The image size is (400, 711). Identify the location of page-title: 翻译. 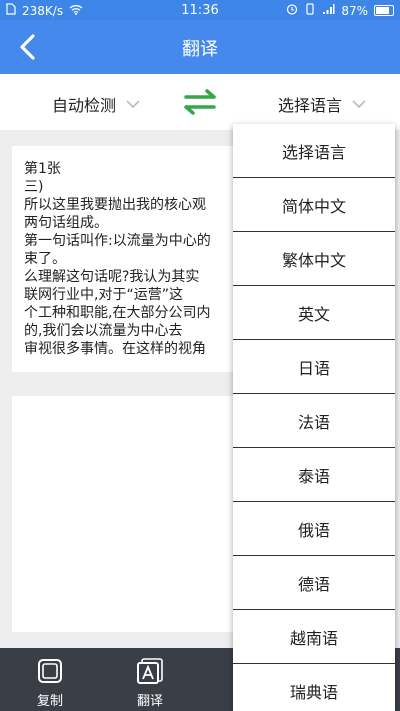
(200, 49).